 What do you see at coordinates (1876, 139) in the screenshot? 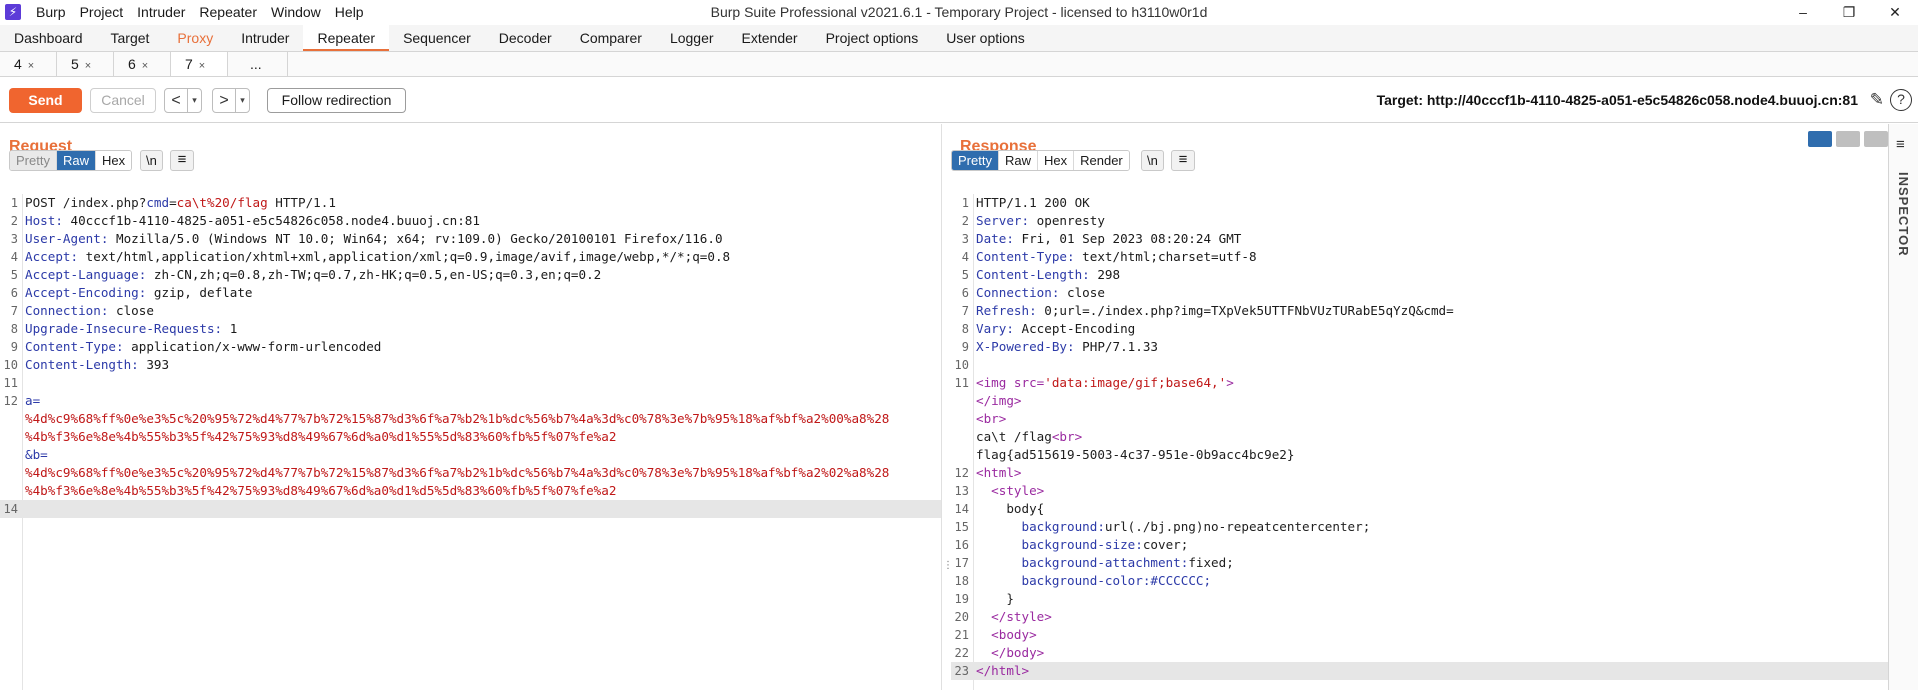
I see `layout-tabs-icon` at bounding box center [1876, 139].